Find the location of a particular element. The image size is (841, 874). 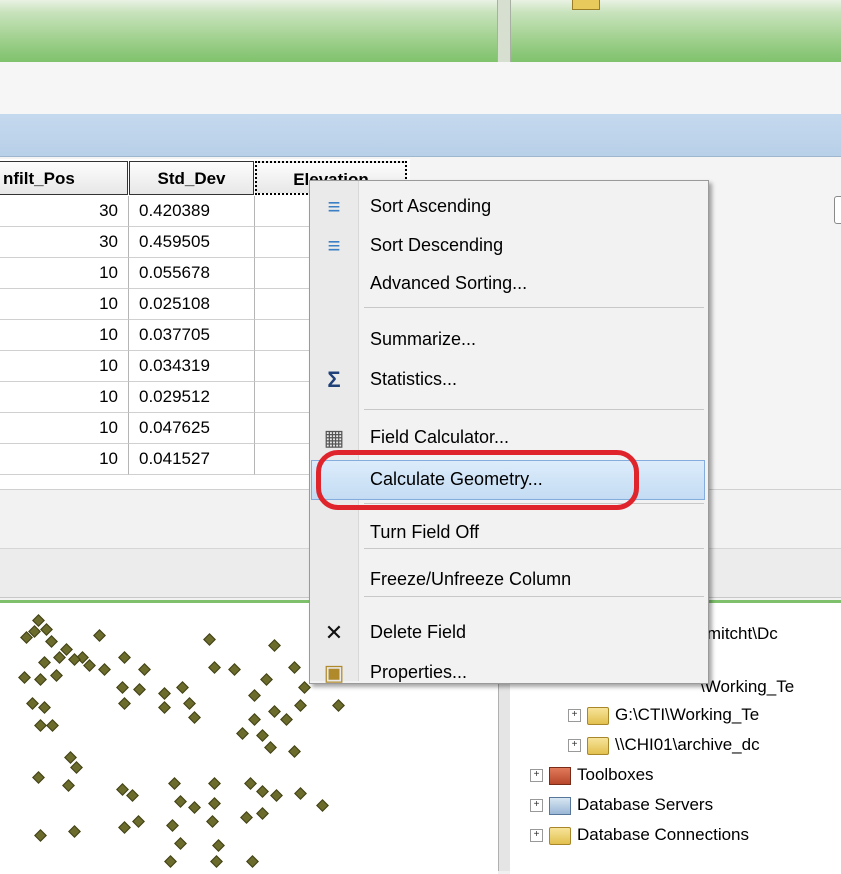

column-header-std-dev: Std_Dev is located at coordinates (191, 178).